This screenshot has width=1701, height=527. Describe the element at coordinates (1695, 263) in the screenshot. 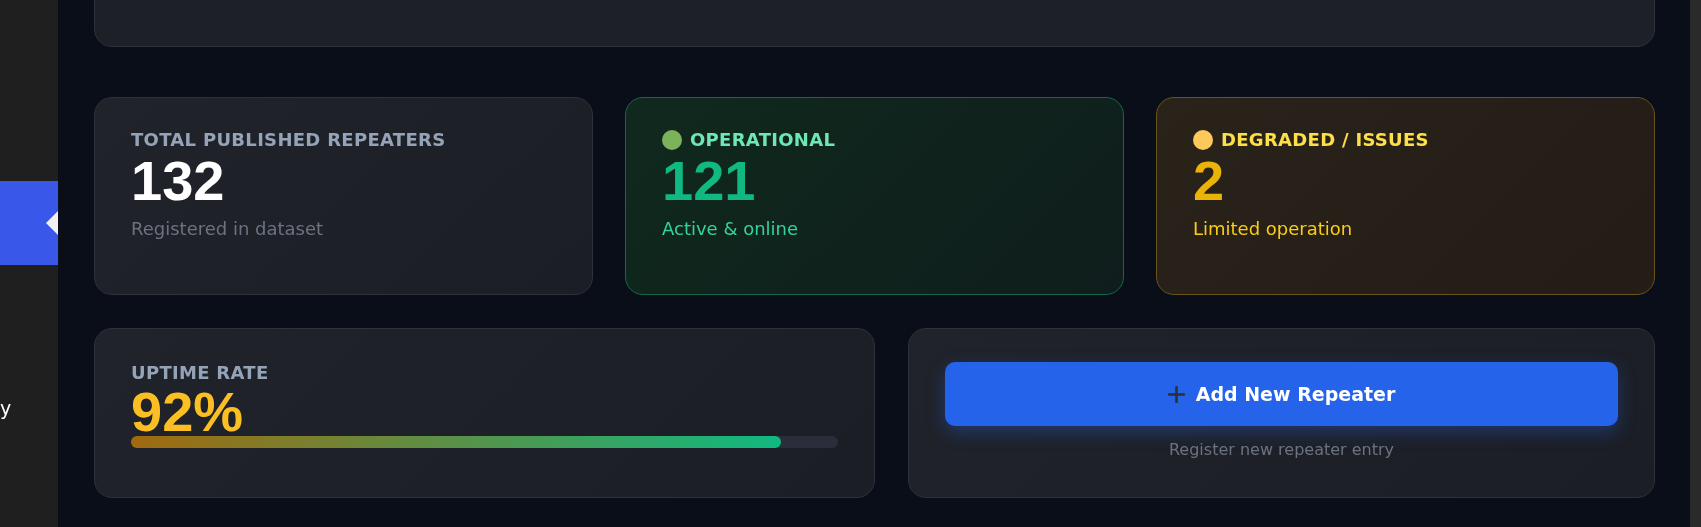

I see `scrollbar` at that location.